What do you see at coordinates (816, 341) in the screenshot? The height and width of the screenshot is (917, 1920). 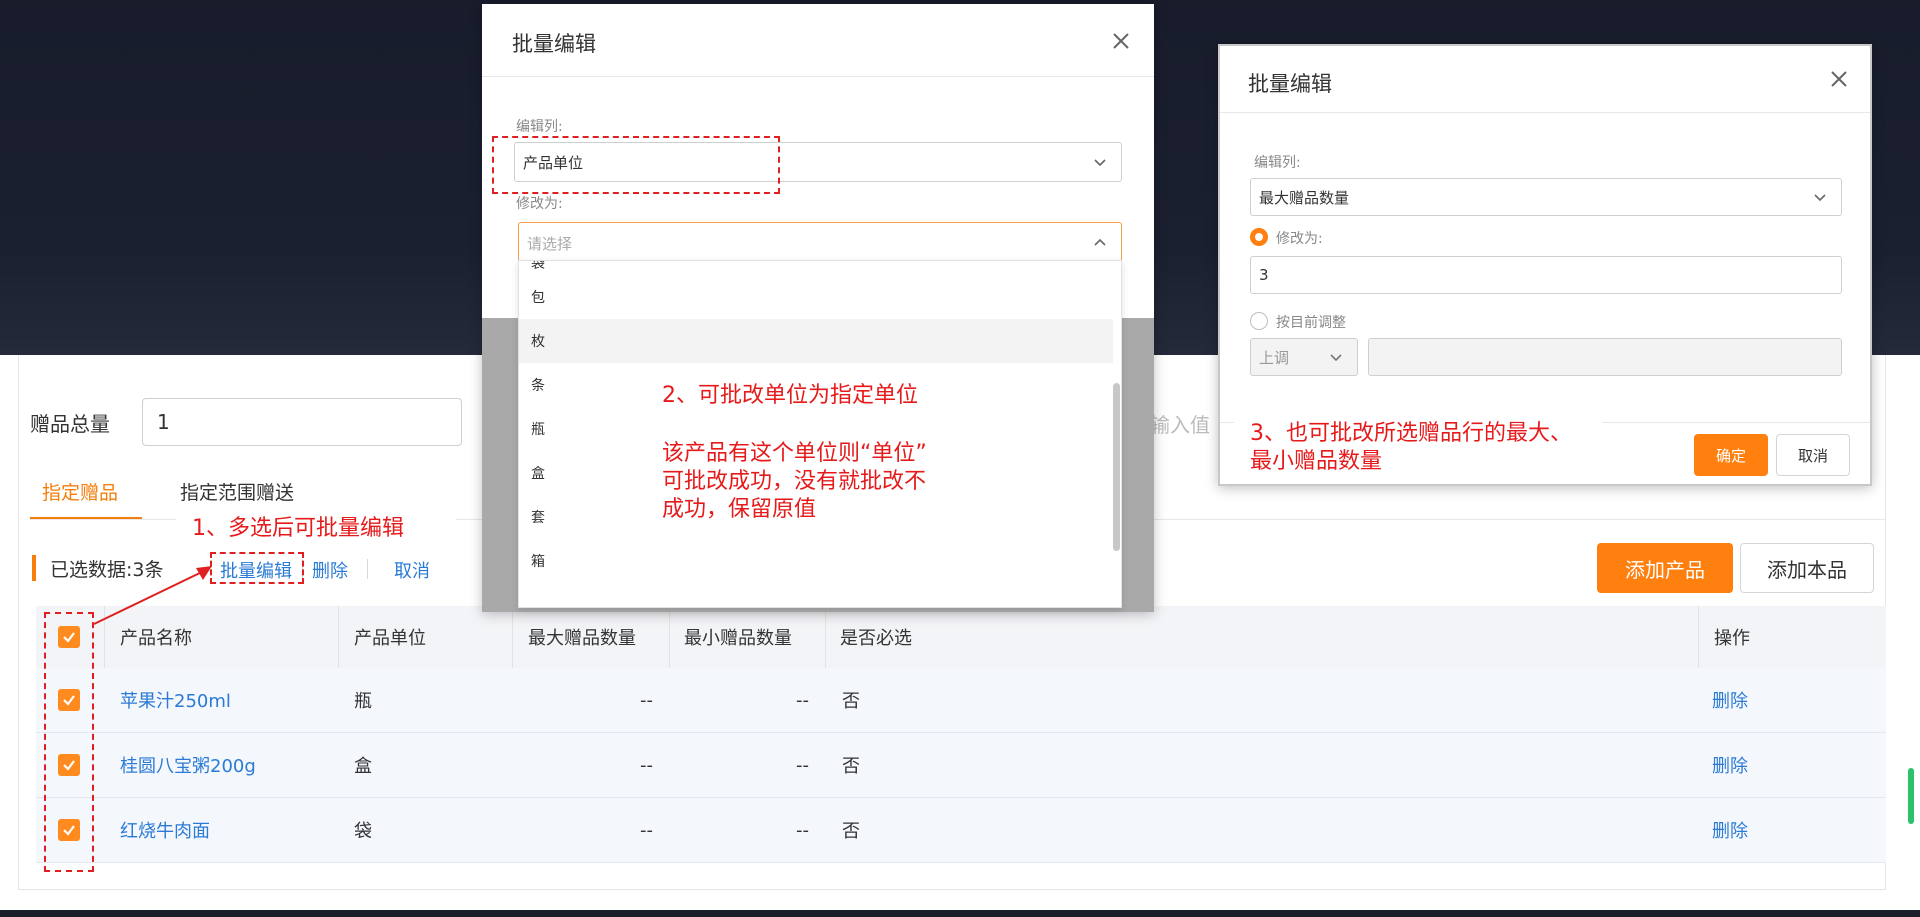 I see `unit-option: 枚` at bounding box center [816, 341].